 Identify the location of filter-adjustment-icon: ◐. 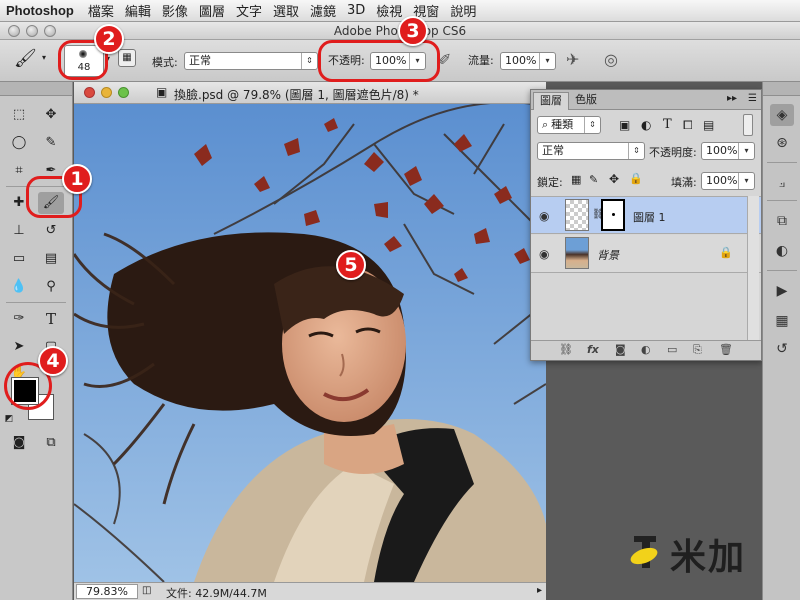
(646, 125).